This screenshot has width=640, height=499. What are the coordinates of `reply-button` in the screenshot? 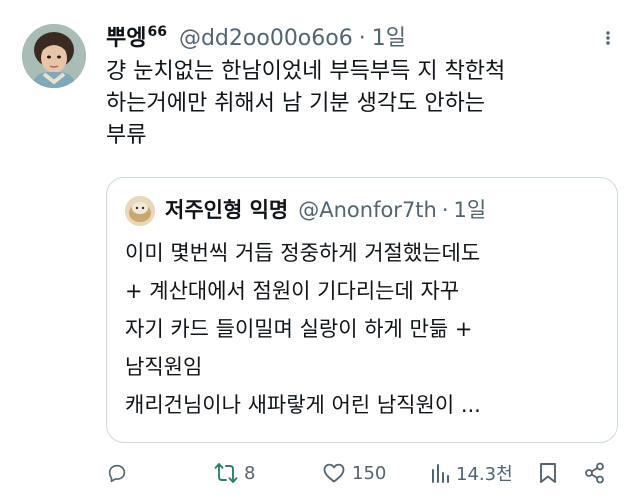 It's located at (120, 473).